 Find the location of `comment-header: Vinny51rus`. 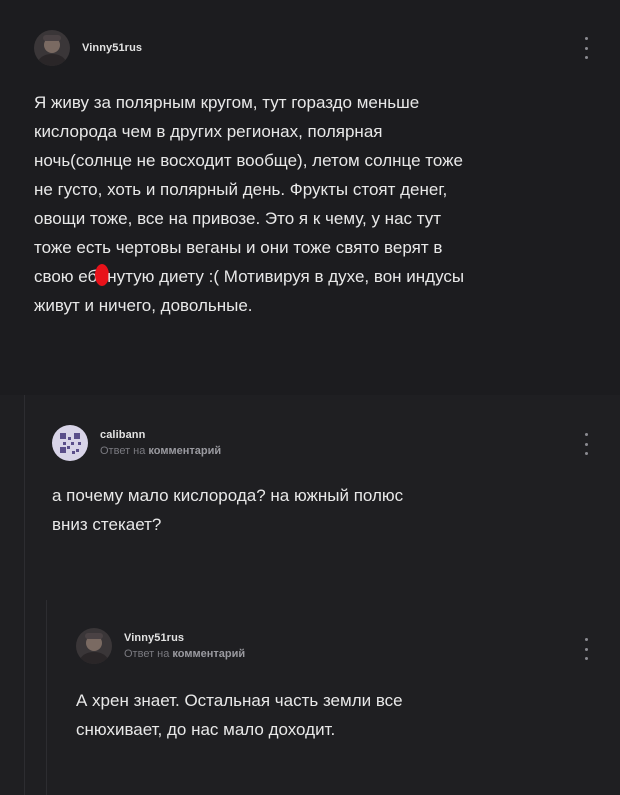

comment-header: Vinny51rus is located at coordinates (88, 48).